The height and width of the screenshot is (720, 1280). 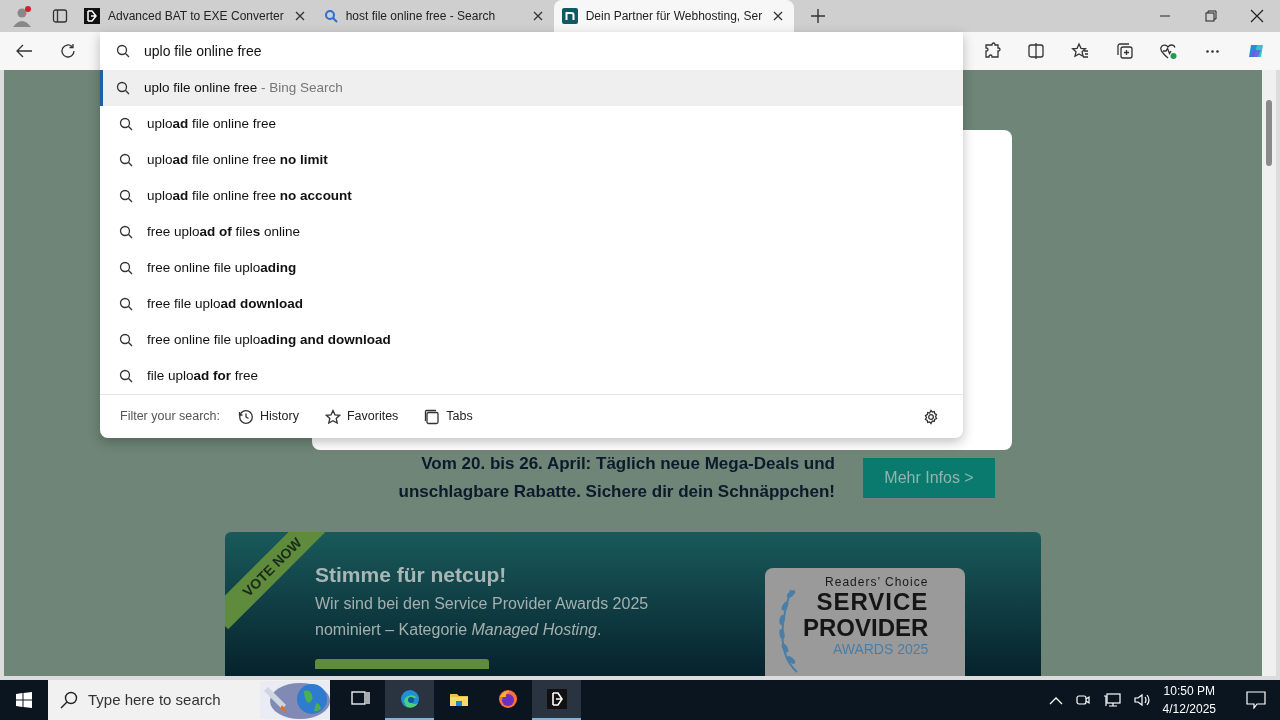 I want to click on suggestion-item: upload file online free no account, so click(x=531, y=196).